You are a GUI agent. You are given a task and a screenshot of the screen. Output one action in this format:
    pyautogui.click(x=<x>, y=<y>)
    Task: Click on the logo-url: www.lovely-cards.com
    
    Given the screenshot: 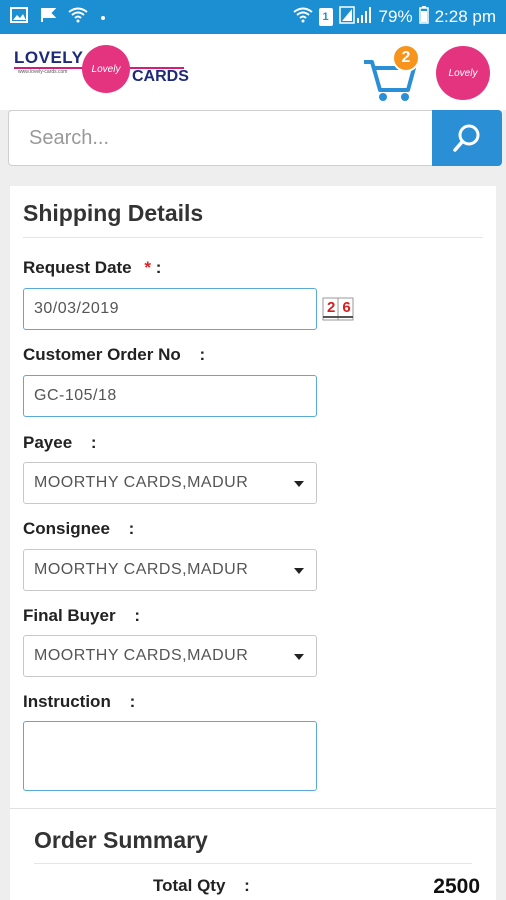 What is the action you would take?
    pyautogui.click(x=43, y=72)
    